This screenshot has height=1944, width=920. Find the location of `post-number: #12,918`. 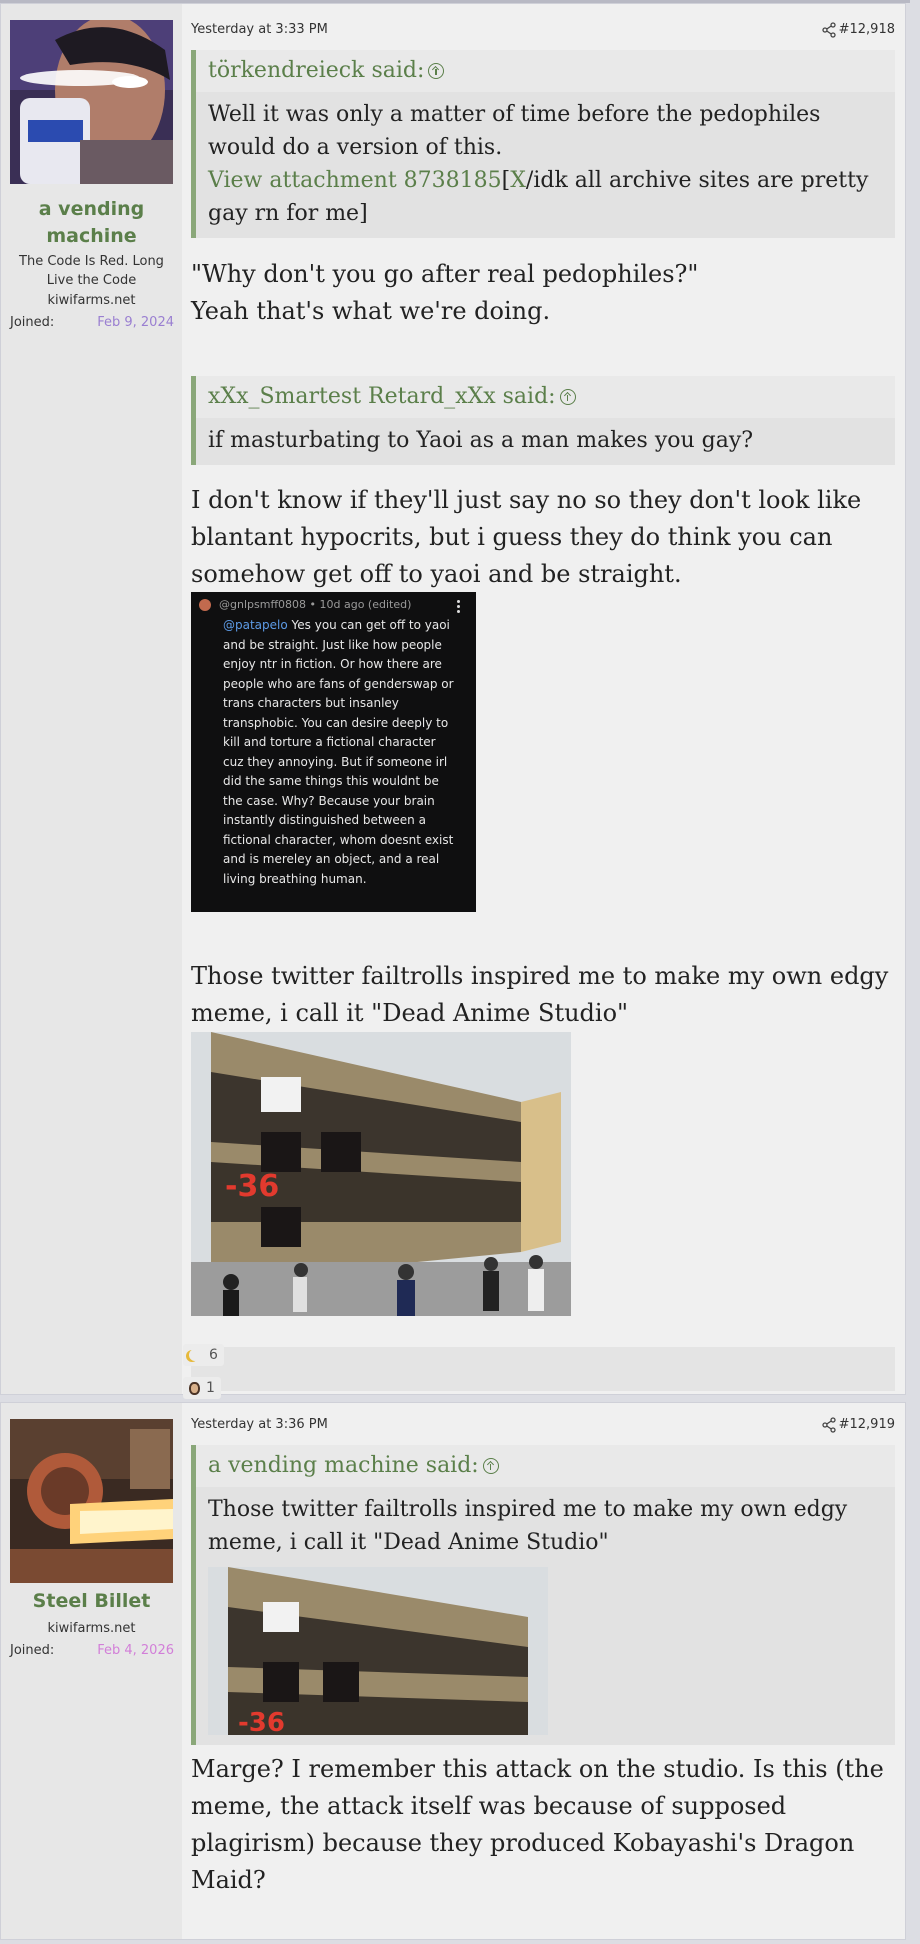

post-number: #12,918 is located at coordinates (867, 29).